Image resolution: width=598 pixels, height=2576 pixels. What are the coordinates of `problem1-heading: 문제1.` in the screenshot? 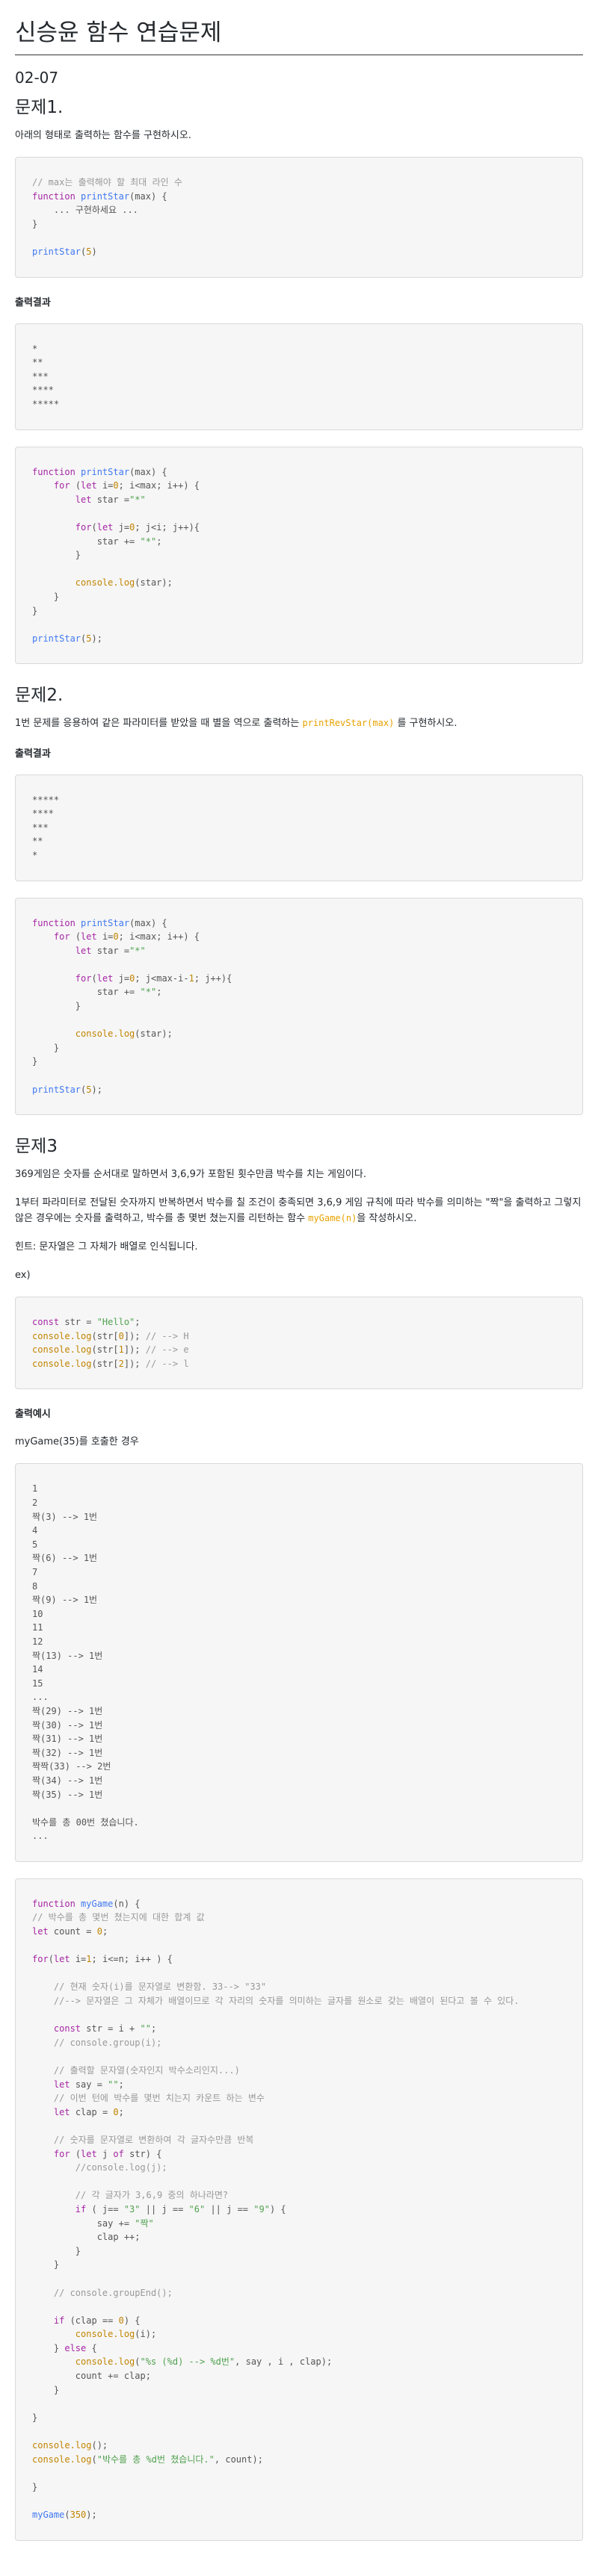 It's located at (39, 107).